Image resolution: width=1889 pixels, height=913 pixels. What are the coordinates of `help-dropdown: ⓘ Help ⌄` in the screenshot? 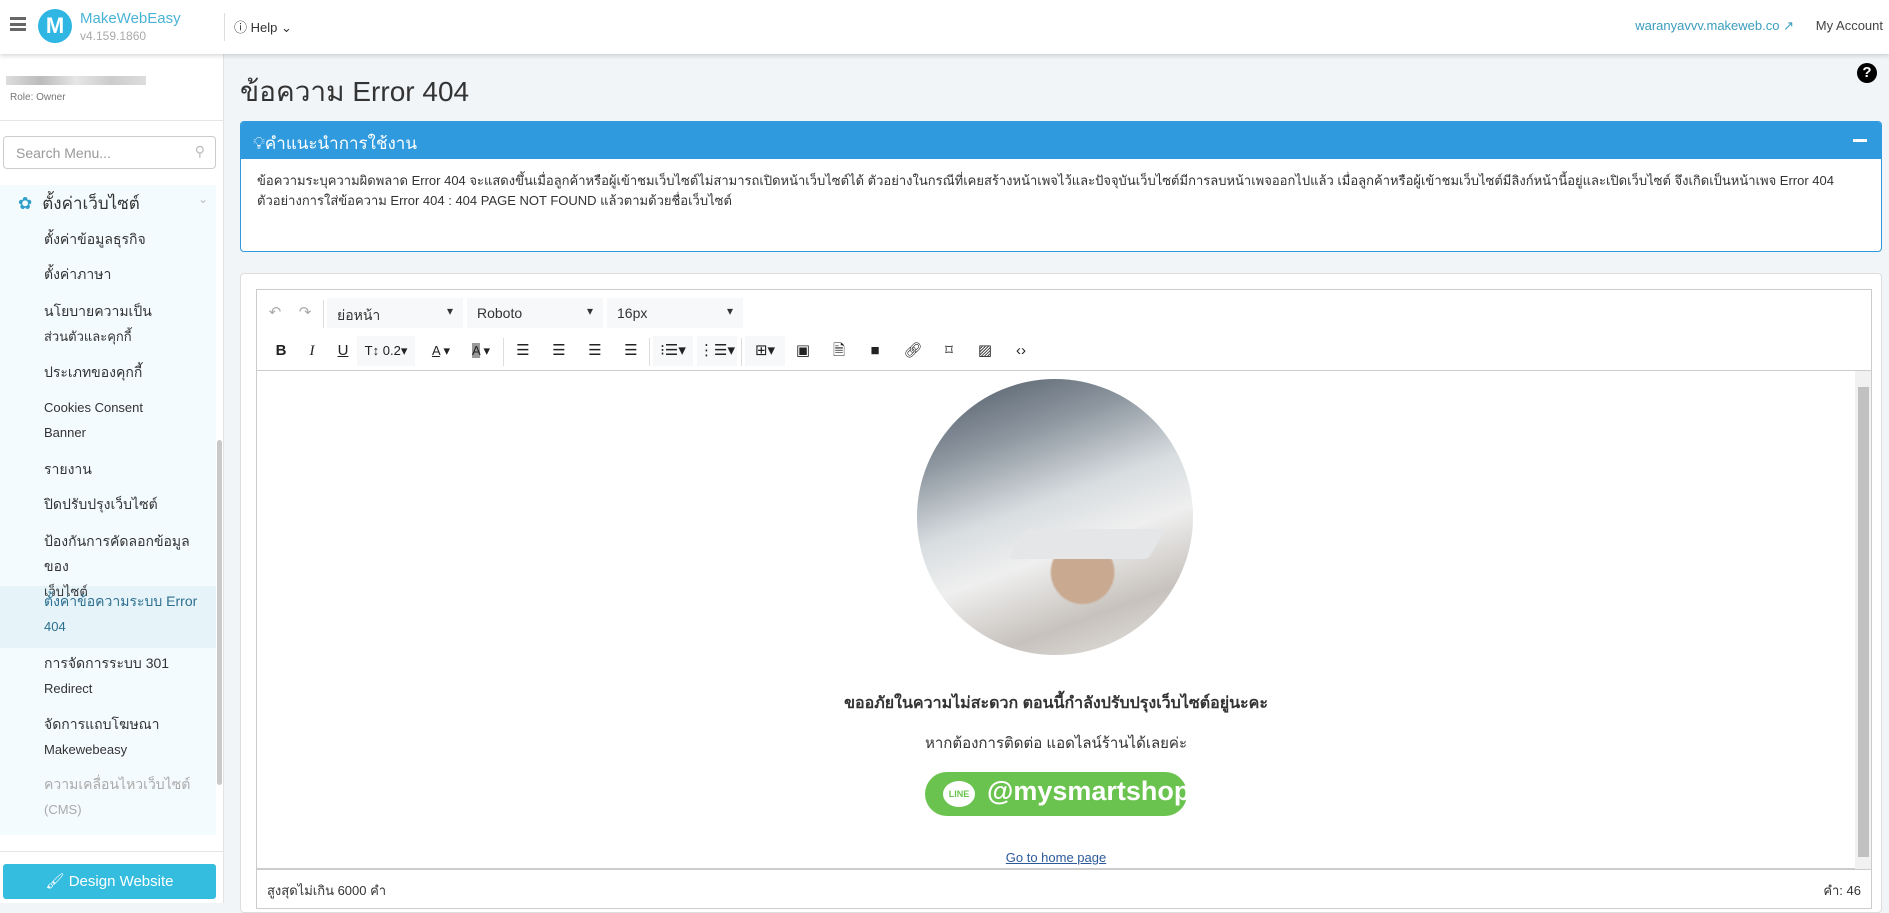 It's located at (263, 26).